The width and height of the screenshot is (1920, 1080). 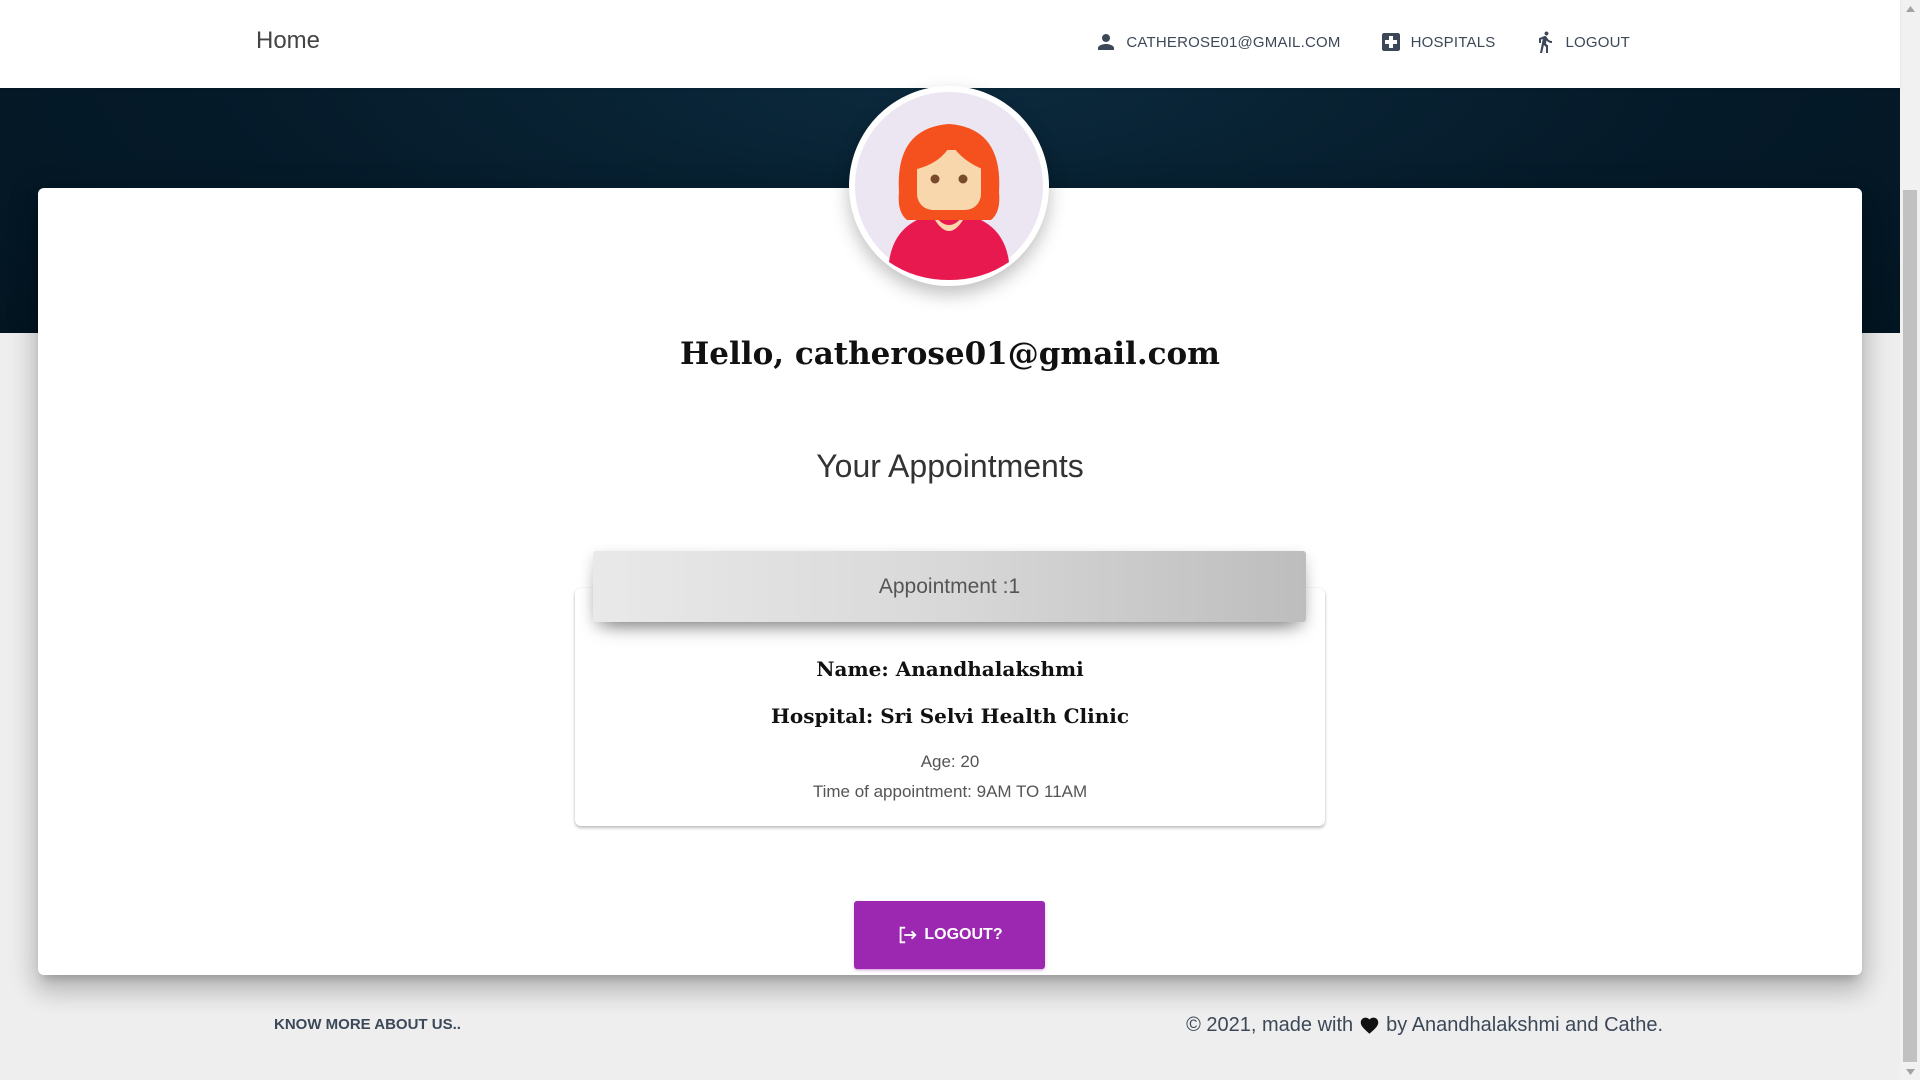 I want to click on avatar, so click(x=949, y=186).